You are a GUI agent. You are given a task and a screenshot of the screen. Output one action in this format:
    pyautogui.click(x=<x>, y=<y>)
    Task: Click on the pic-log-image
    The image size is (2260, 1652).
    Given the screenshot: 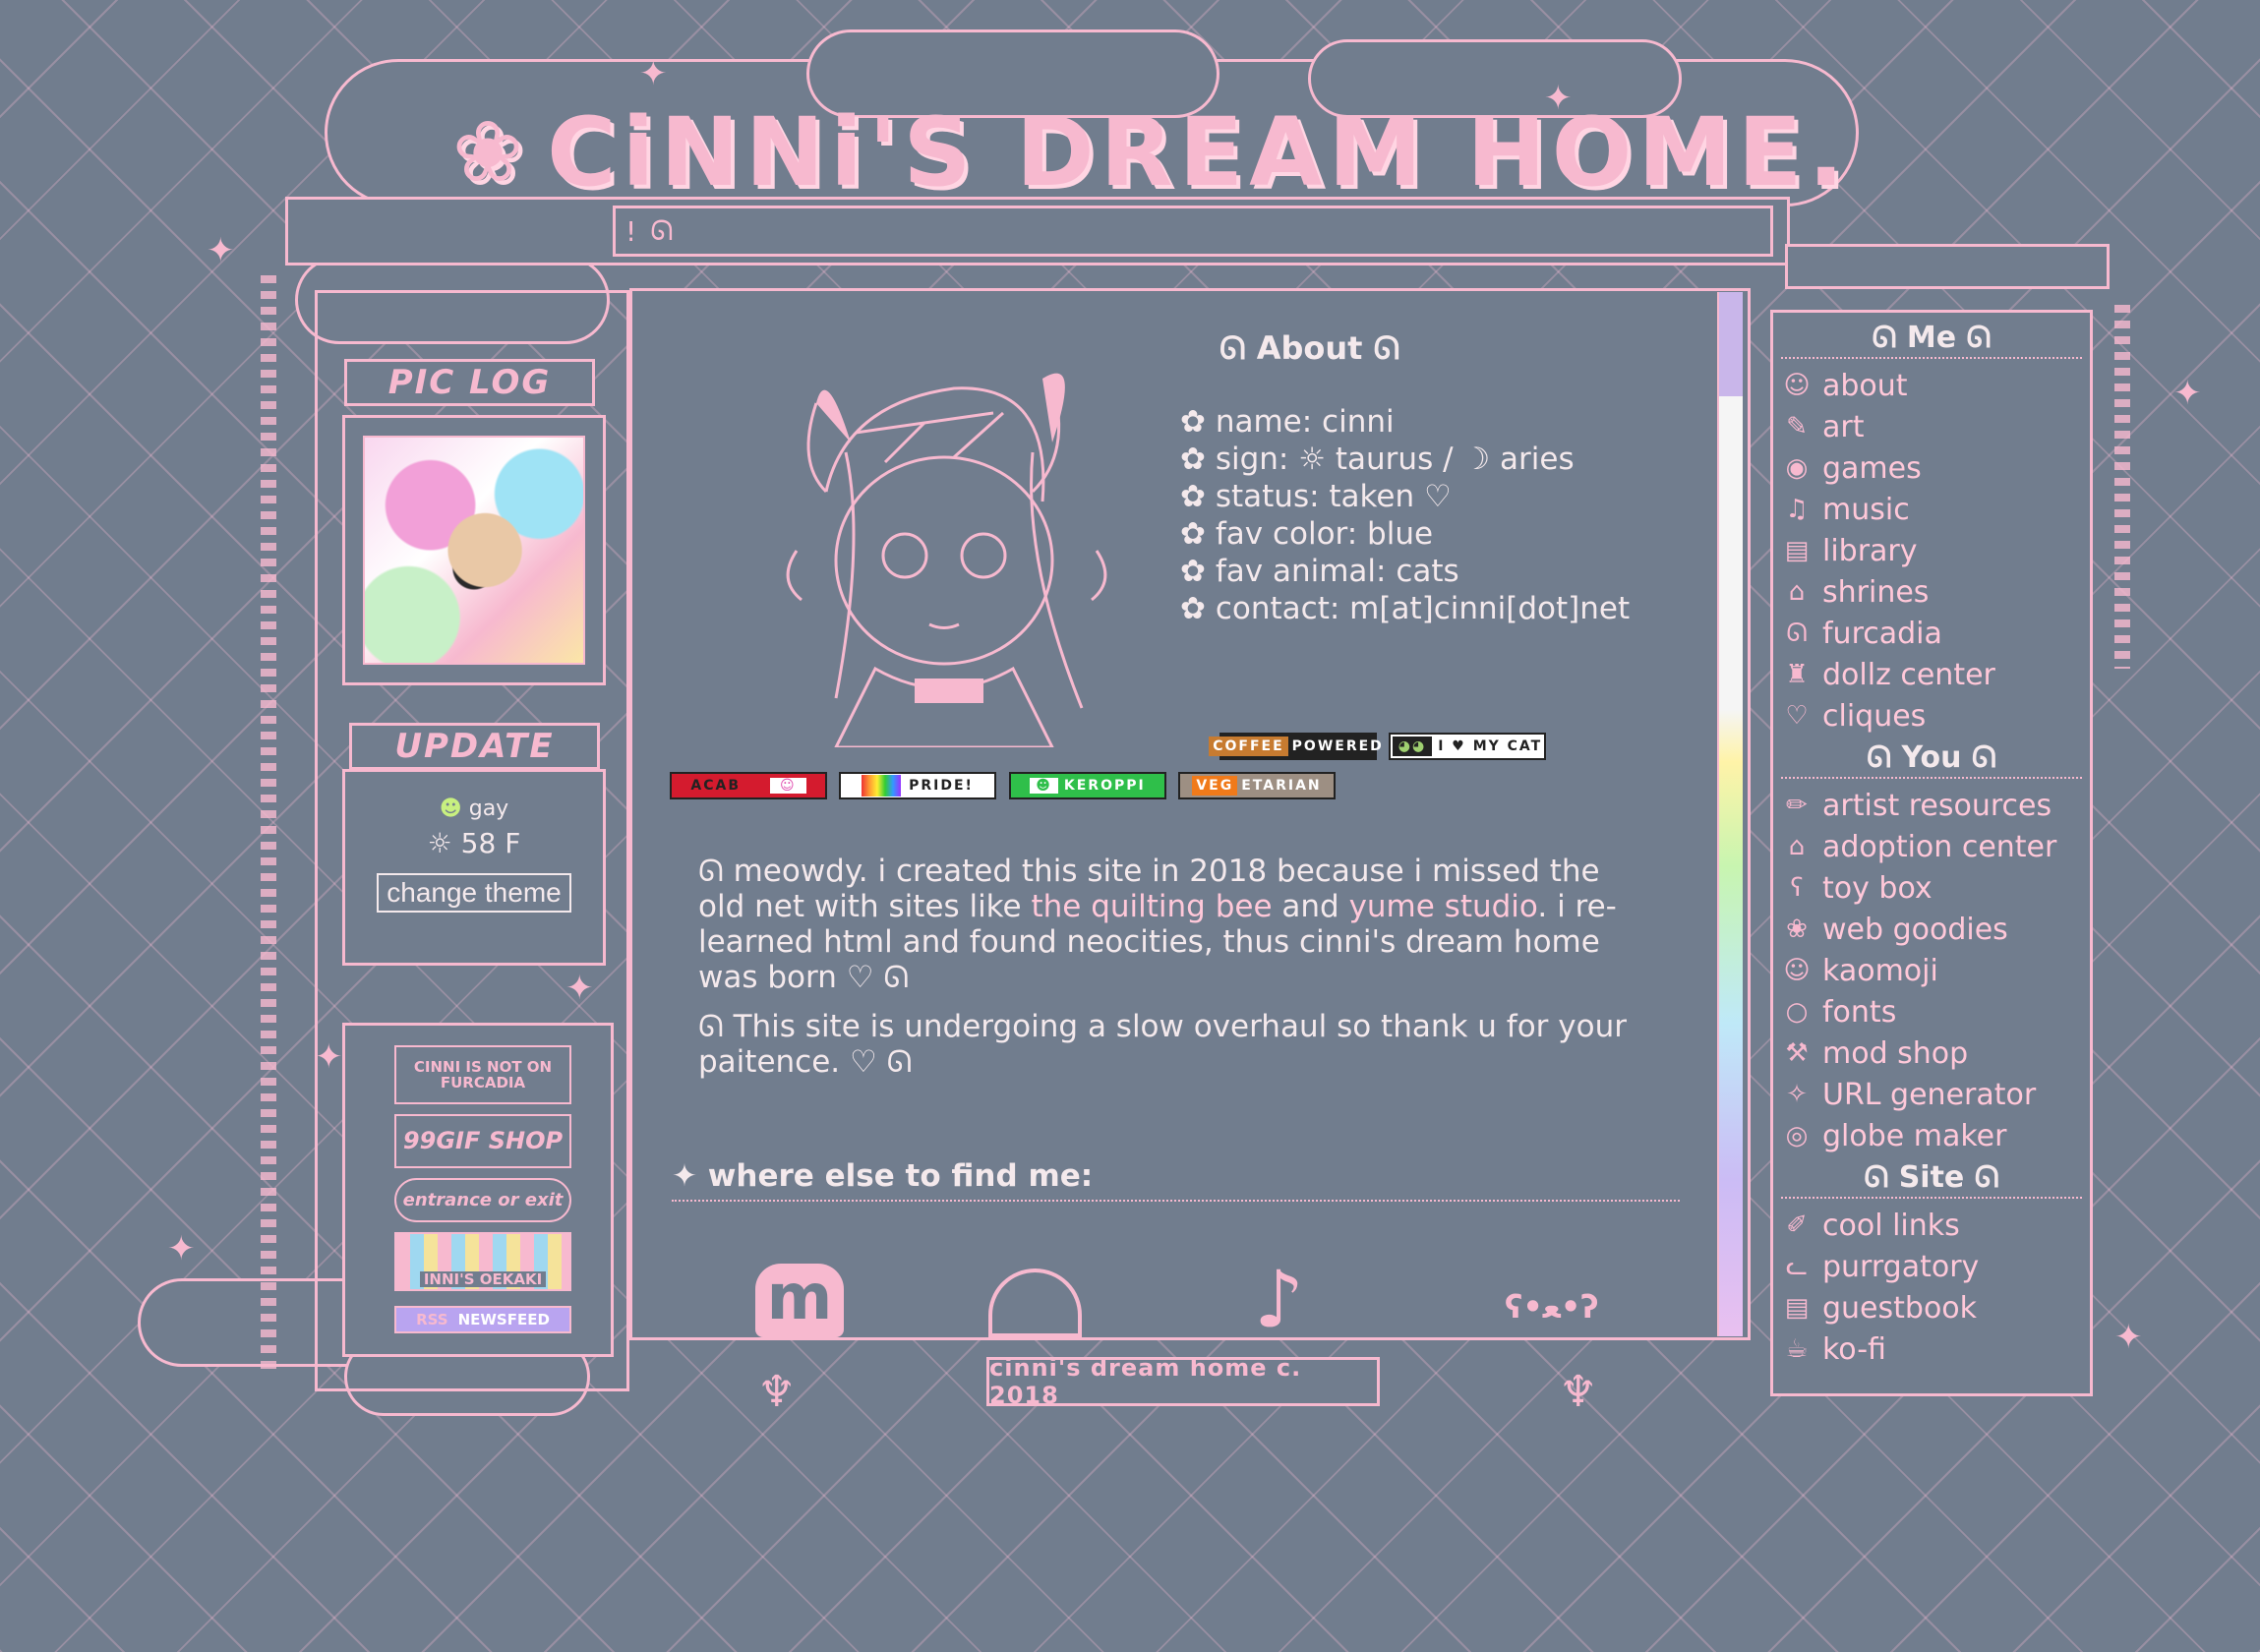 What is the action you would take?
    pyautogui.click(x=474, y=550)
    